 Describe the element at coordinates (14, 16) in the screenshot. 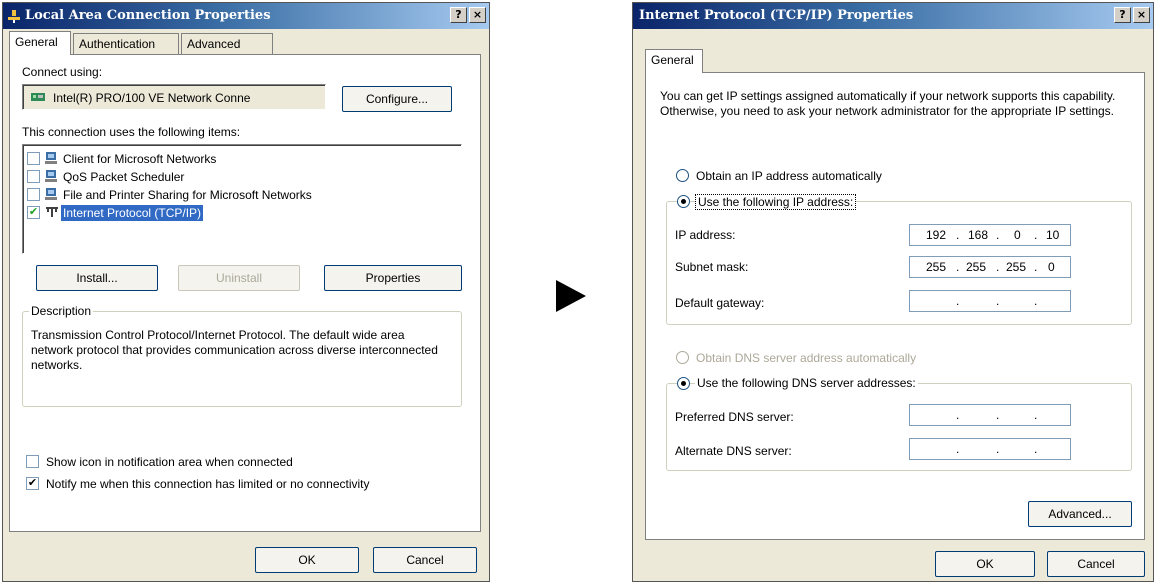

I see `network-connection-icon` at that location.